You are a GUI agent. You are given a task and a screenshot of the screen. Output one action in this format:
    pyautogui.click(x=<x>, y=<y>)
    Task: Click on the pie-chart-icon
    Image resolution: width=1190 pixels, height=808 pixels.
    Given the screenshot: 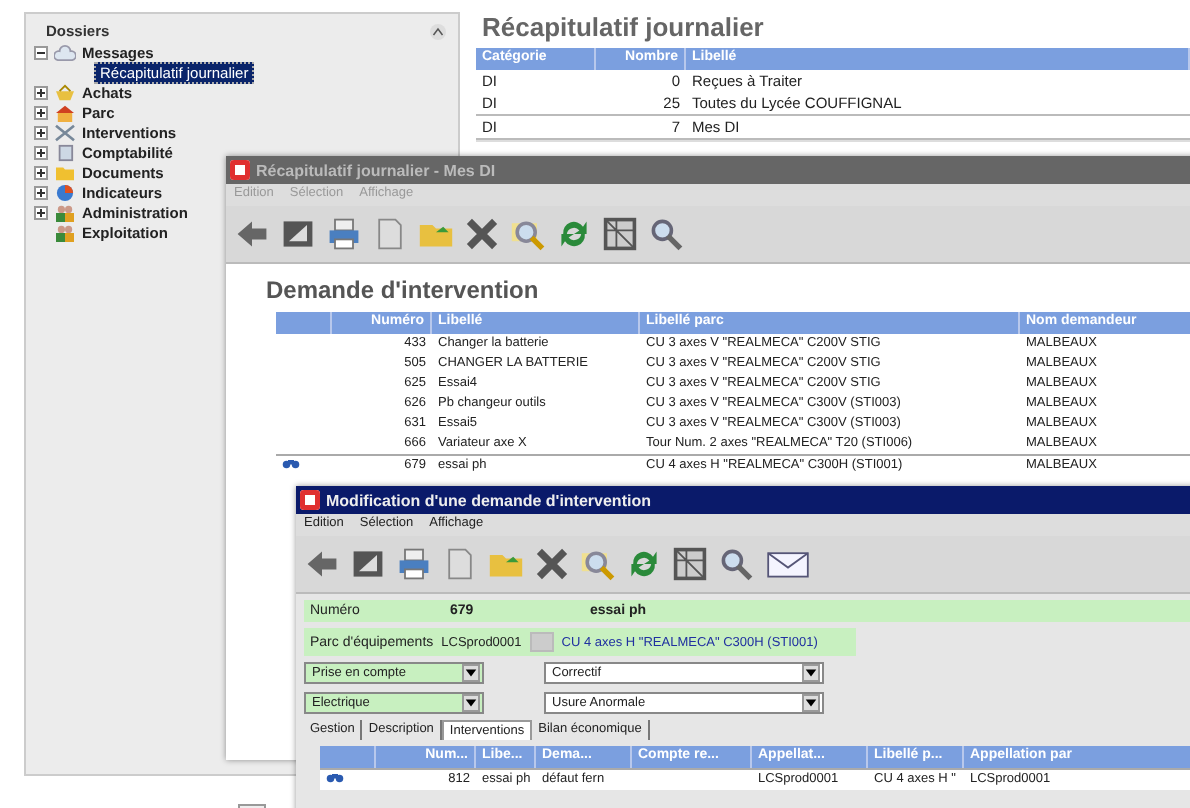 What is the action you would take?
    pyautogui.click(x=65, y=192)
    